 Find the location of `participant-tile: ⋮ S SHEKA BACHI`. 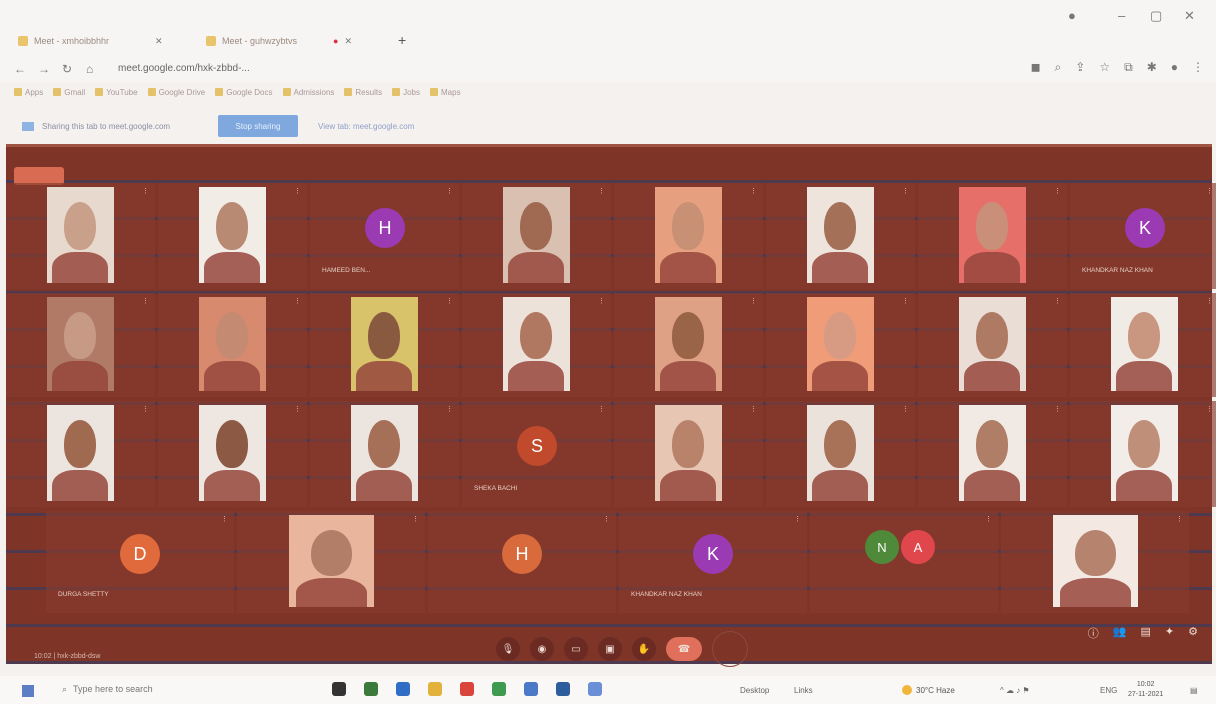

participant-tile: ⋮ S SHEKA BACHI is located at coordinates (536, 454).